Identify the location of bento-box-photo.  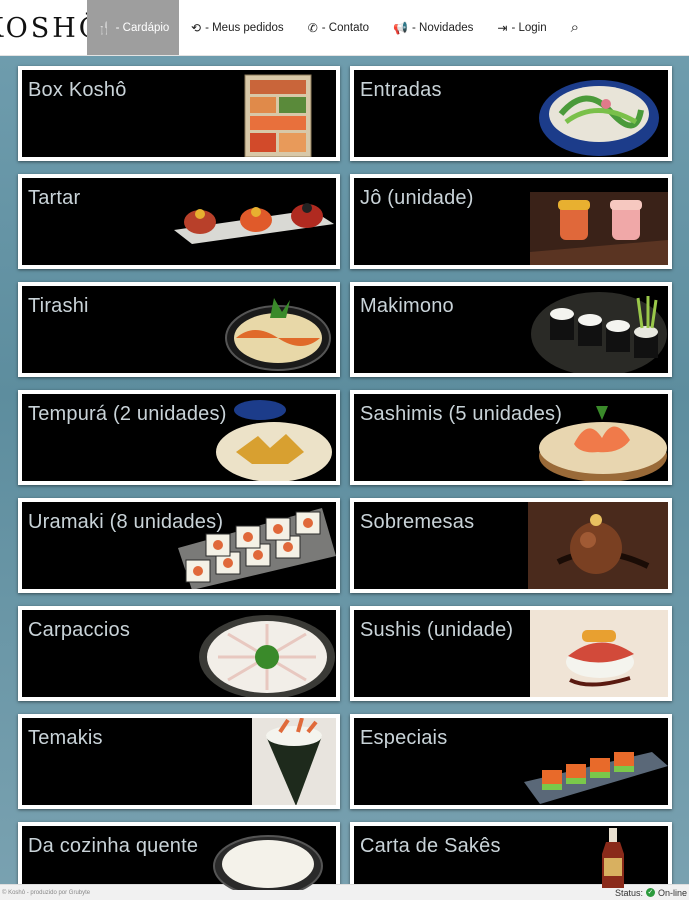
(278, 115).